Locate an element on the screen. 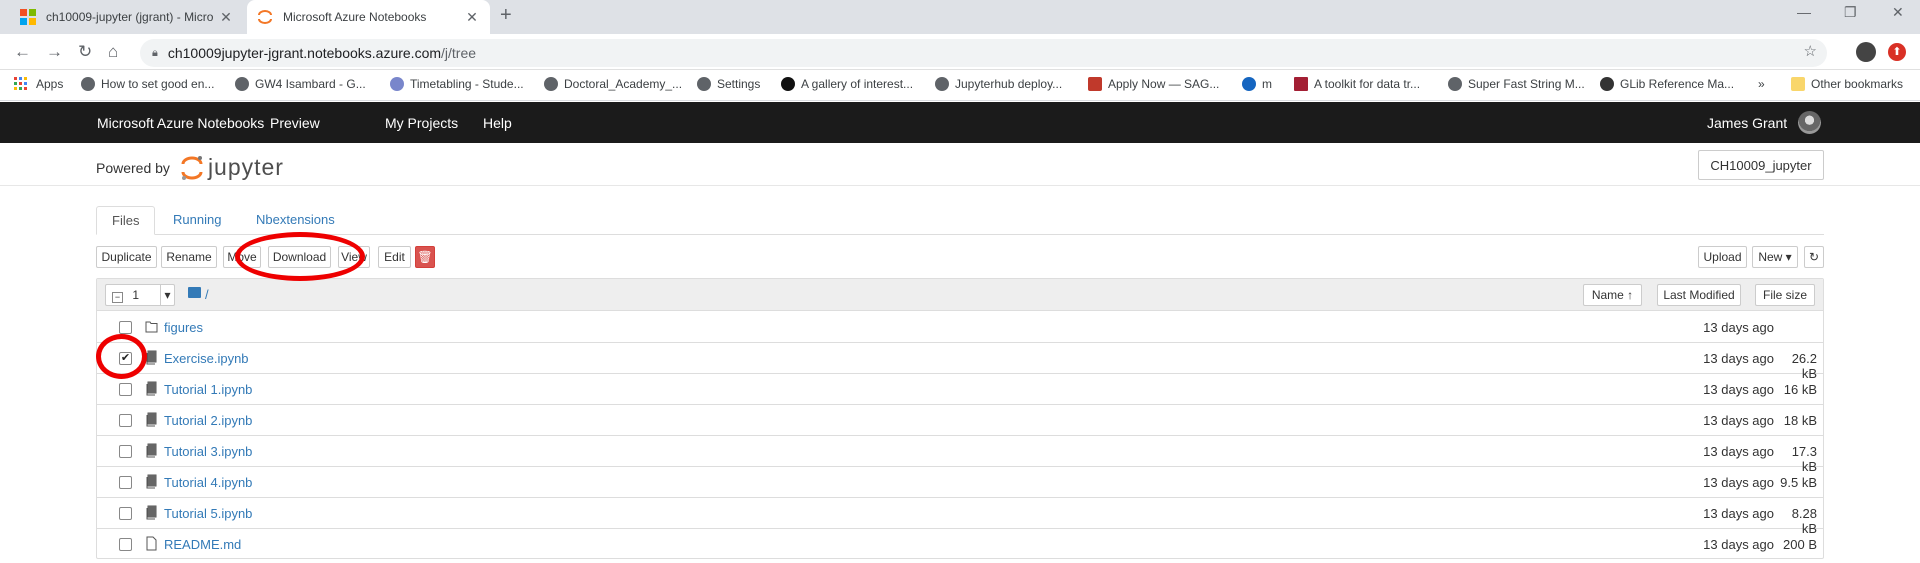 The width and height of the screenshot is (1920, 563). delete-button: 🗑︎ is located at coordinates (425, 257).